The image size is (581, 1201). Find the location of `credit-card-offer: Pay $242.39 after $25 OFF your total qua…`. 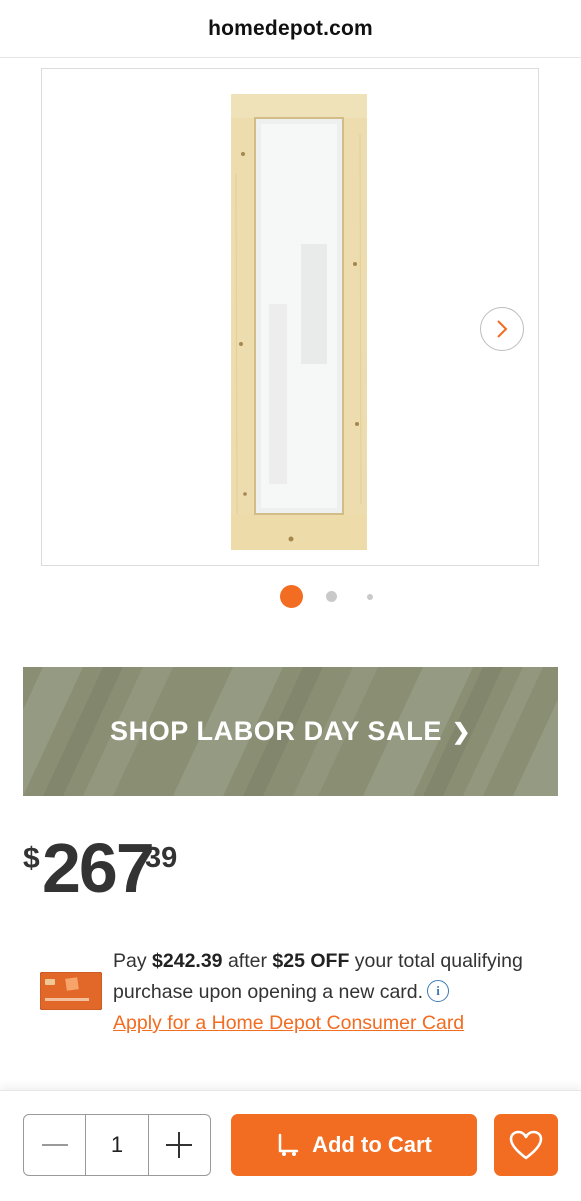

credit-card-offer: Pay $242.39 after $25 OFF your total qua… is located at coordinates (300, 996).